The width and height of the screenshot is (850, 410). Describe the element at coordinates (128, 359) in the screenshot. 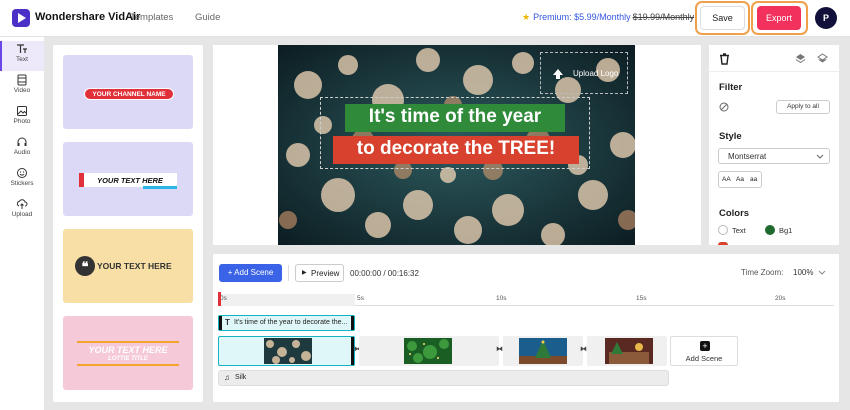

I see `template-subtext: LOTTIE TITLE` at that location.